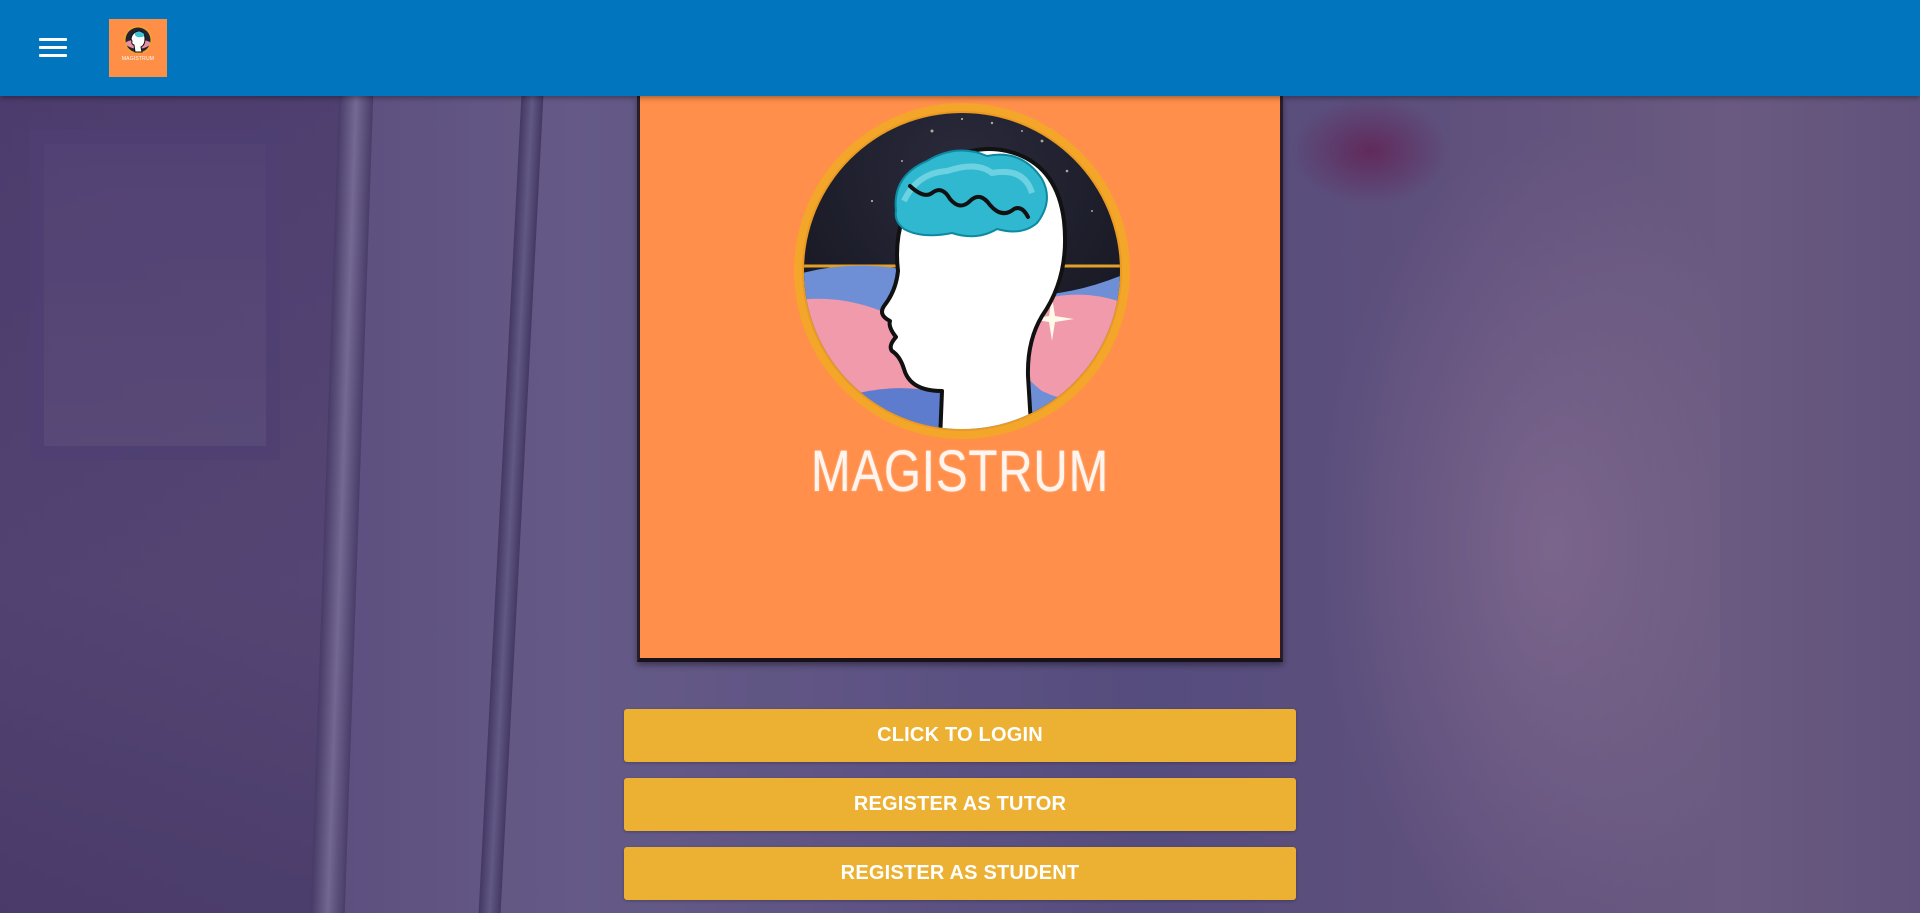 Image resolution: width=1920 pixels, height=913 pixels. What do you see at coordinates (960, 804) in the screenshot?
I see `register-tutor-button: REGISTER AS TUTOR` at bounding box center [960, 804].